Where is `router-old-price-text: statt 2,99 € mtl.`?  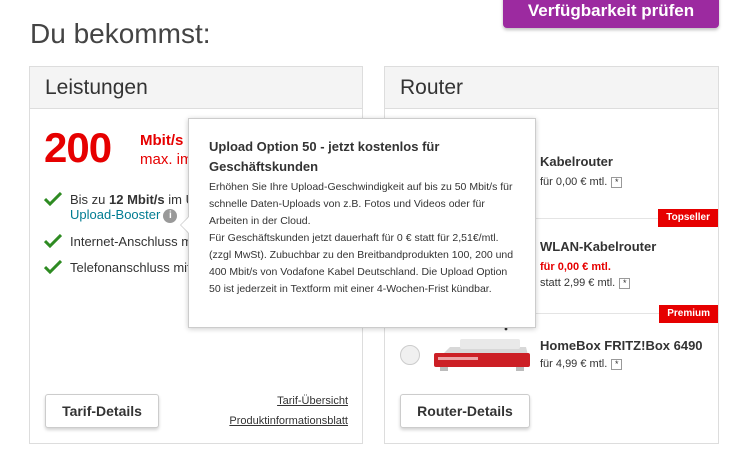 router-old-price-text: statt 2,99 € mtl. is located at coordinates (578, 283).